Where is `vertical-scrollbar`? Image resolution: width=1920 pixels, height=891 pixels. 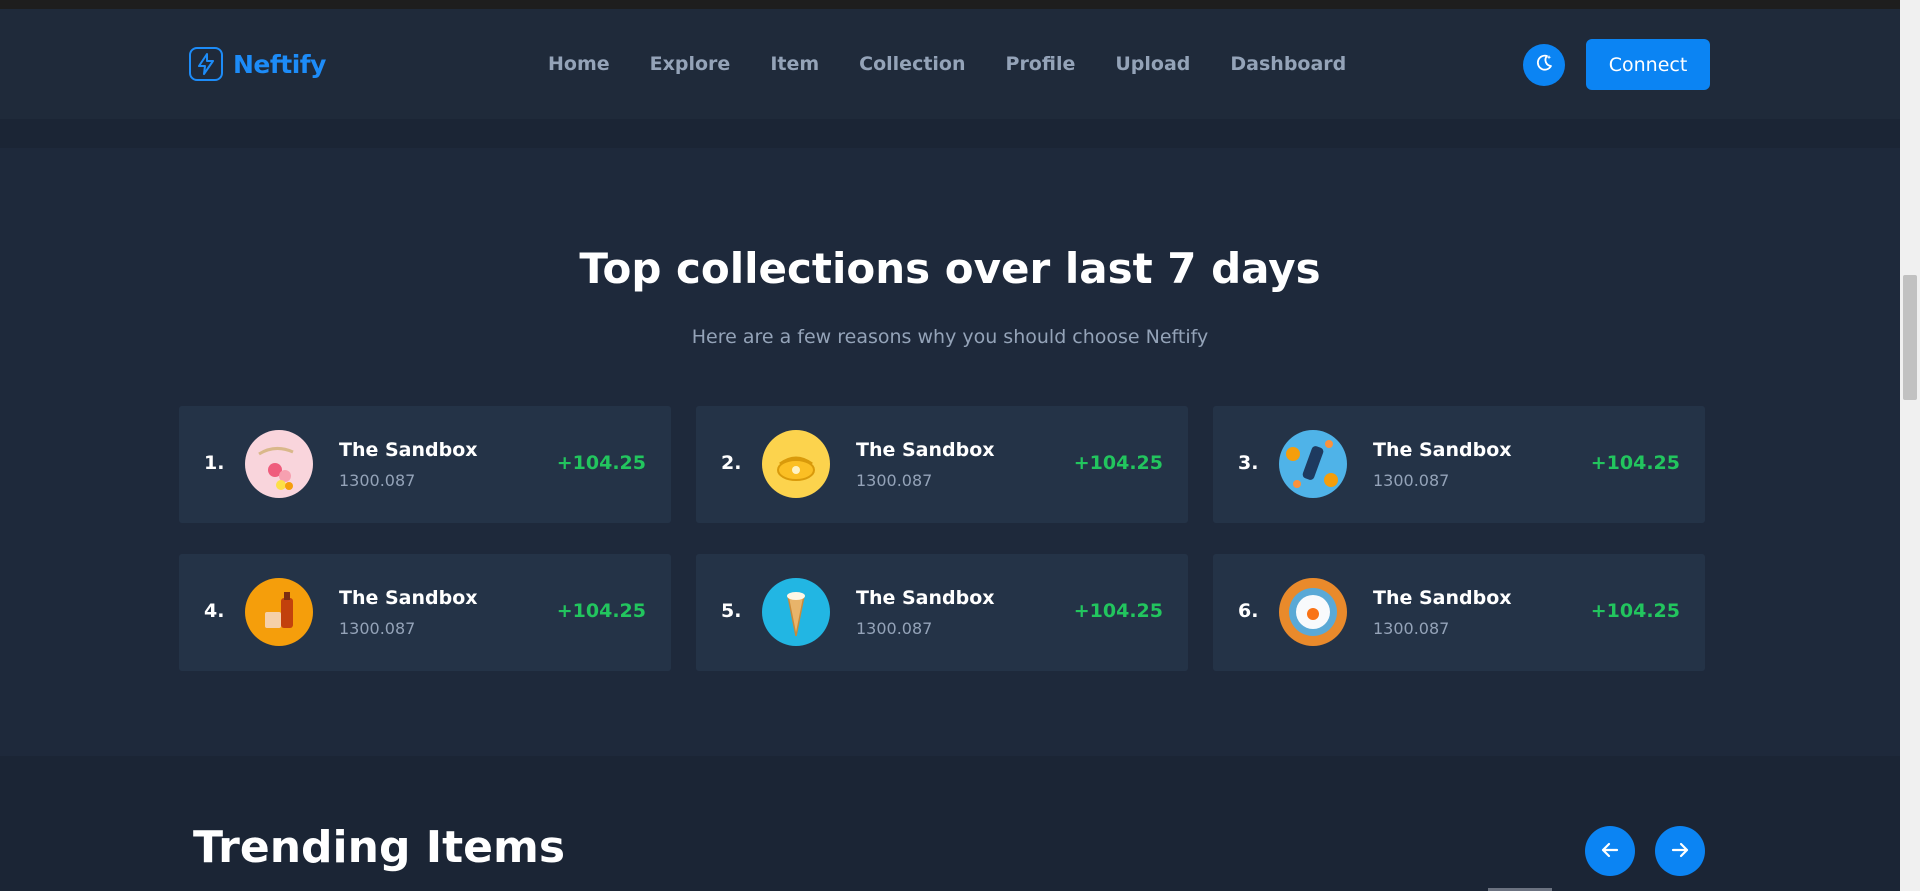
vertical-scrollbar is located at coordinates (1910, 445).